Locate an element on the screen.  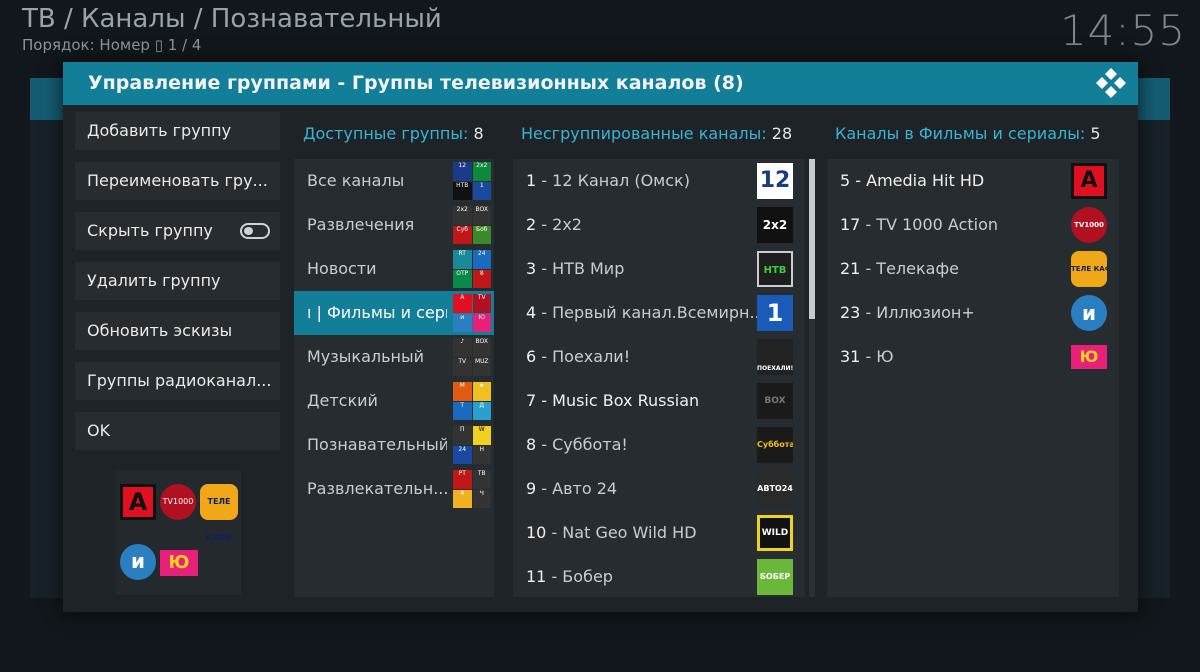
channel-item: 7 - Music Box Russian BOX is located at coordinates (659, 401).